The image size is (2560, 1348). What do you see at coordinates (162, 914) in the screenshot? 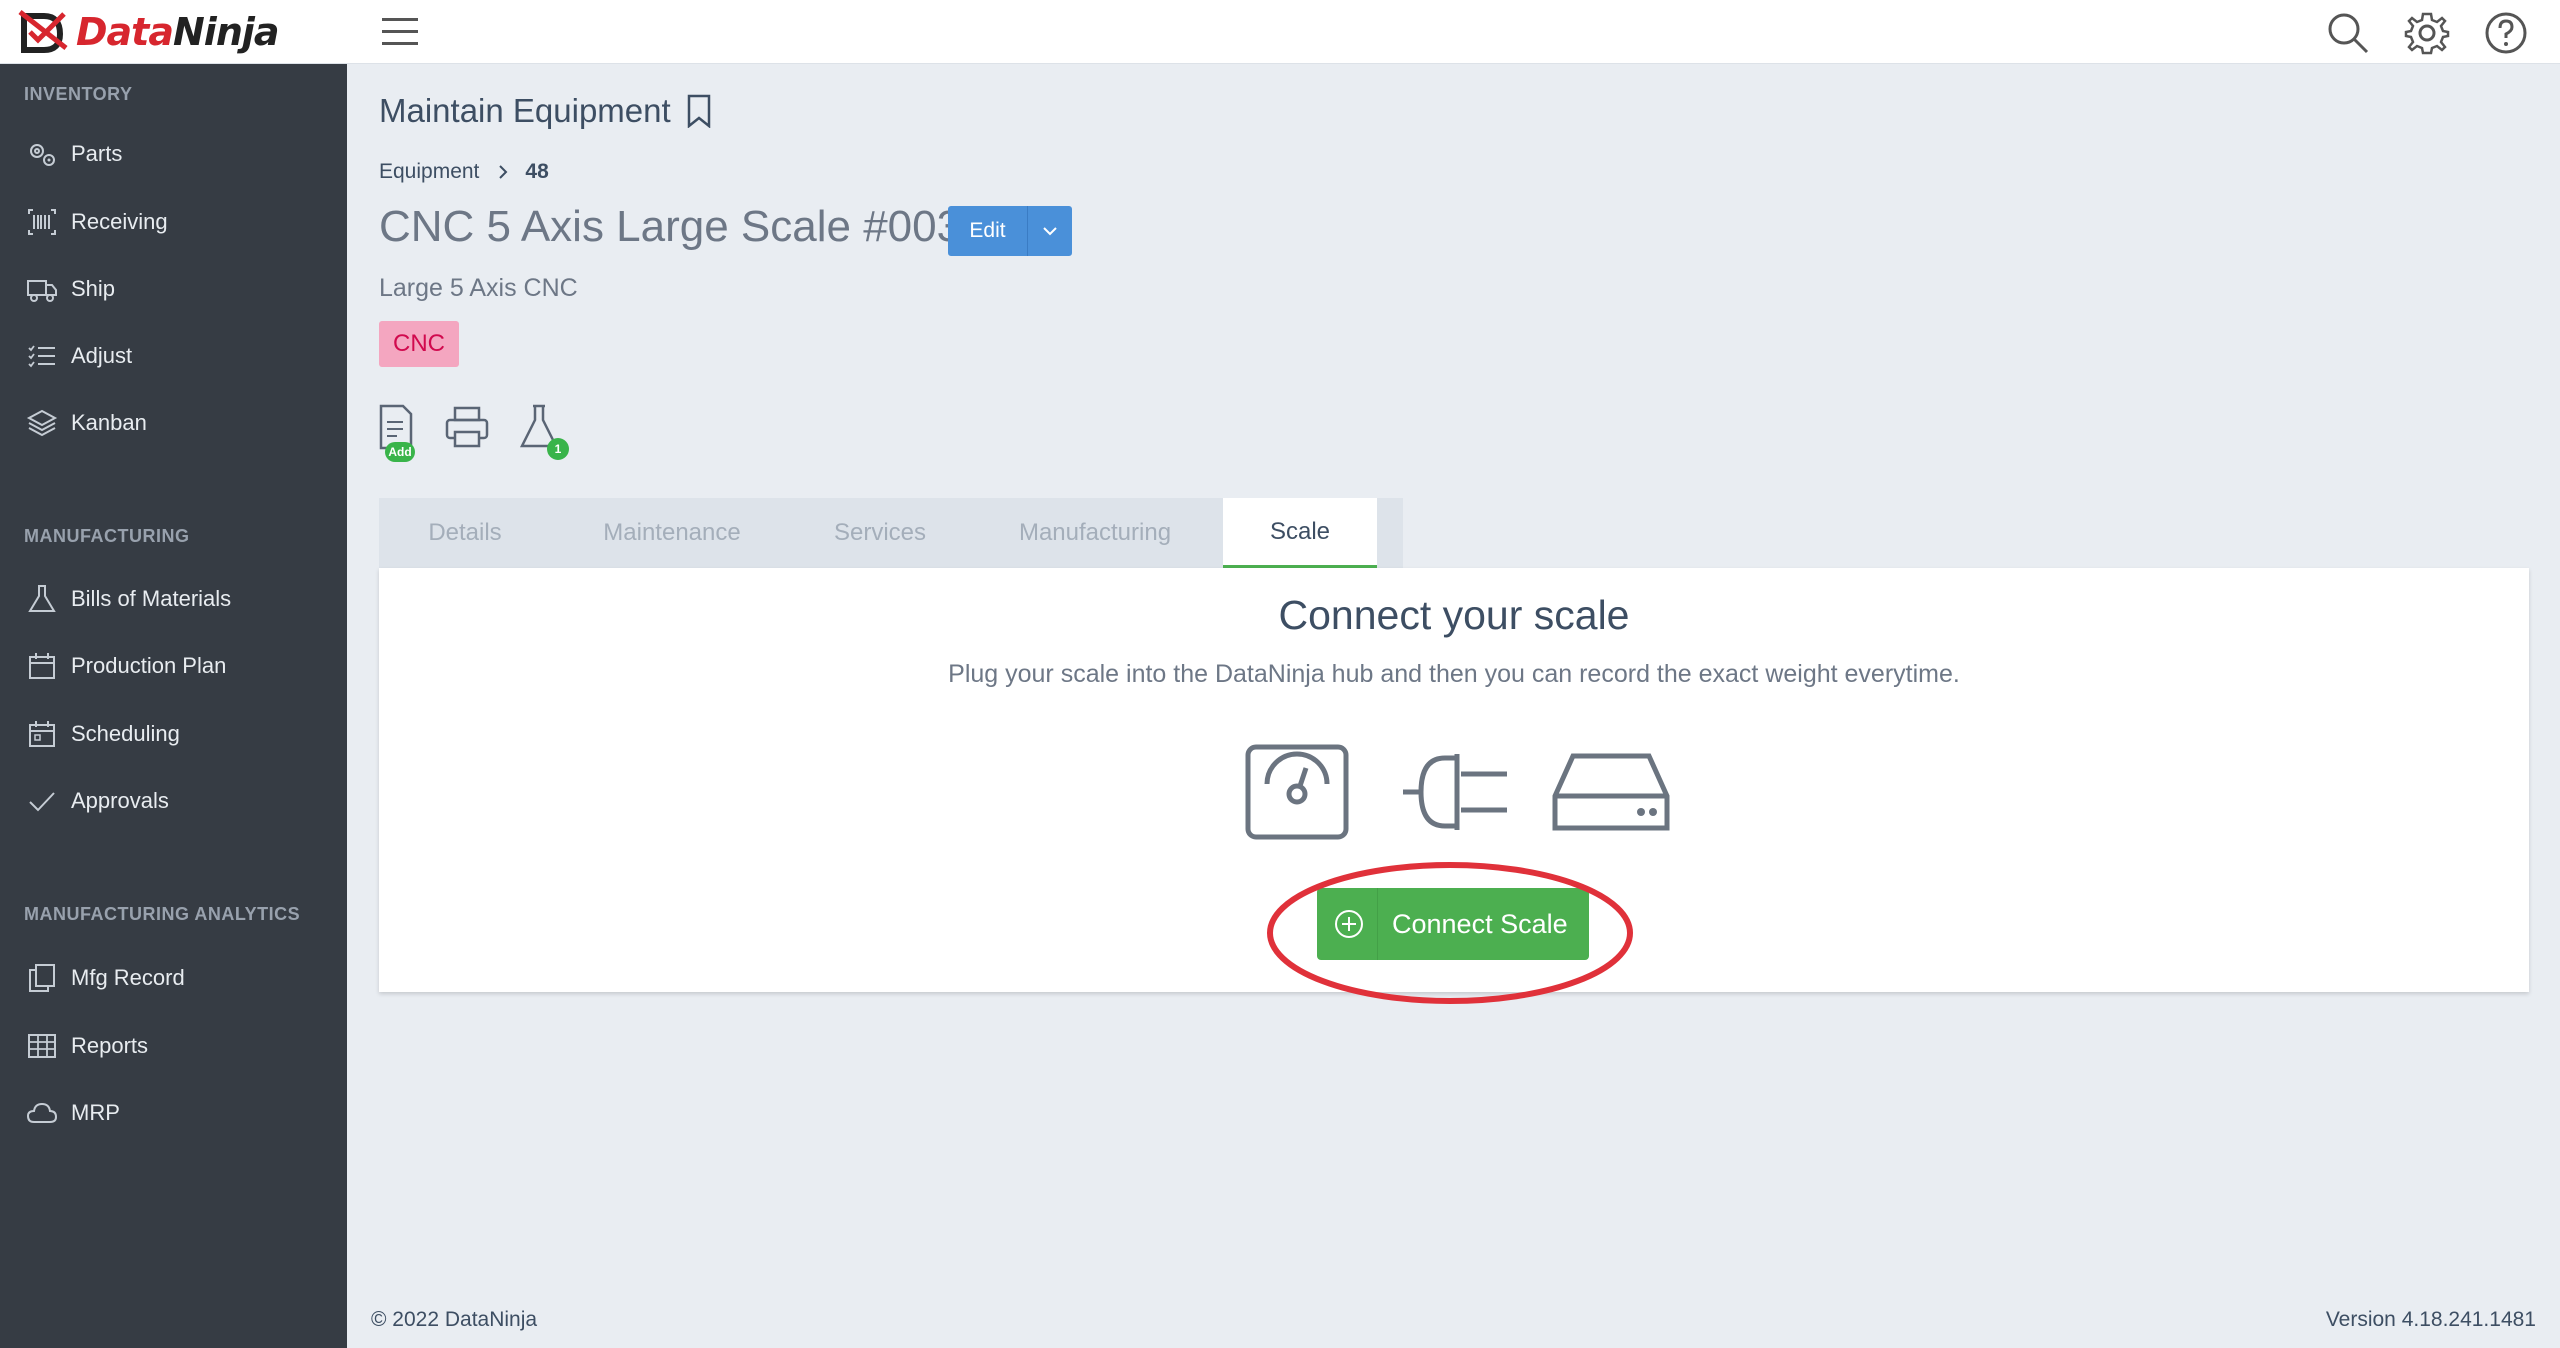
I see `nav-section-manufacturing-analytics: MANUFACTURING ANALYTICS` at bounding box center [162, 914].